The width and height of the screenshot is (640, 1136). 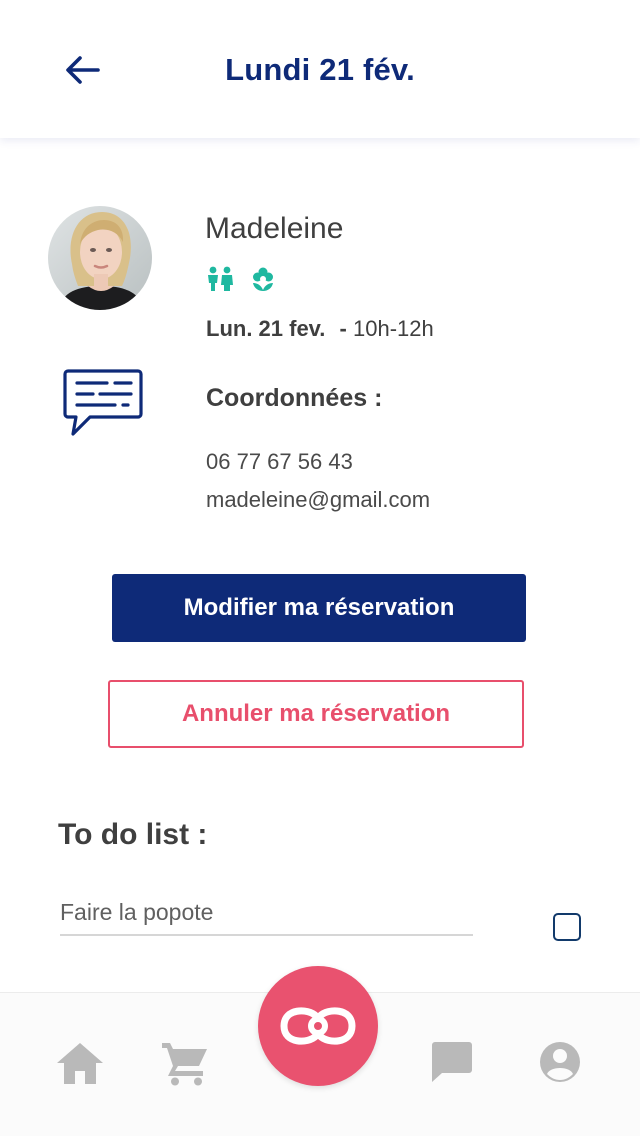 I want to click on nav-home, so click(x=80, y=1063).